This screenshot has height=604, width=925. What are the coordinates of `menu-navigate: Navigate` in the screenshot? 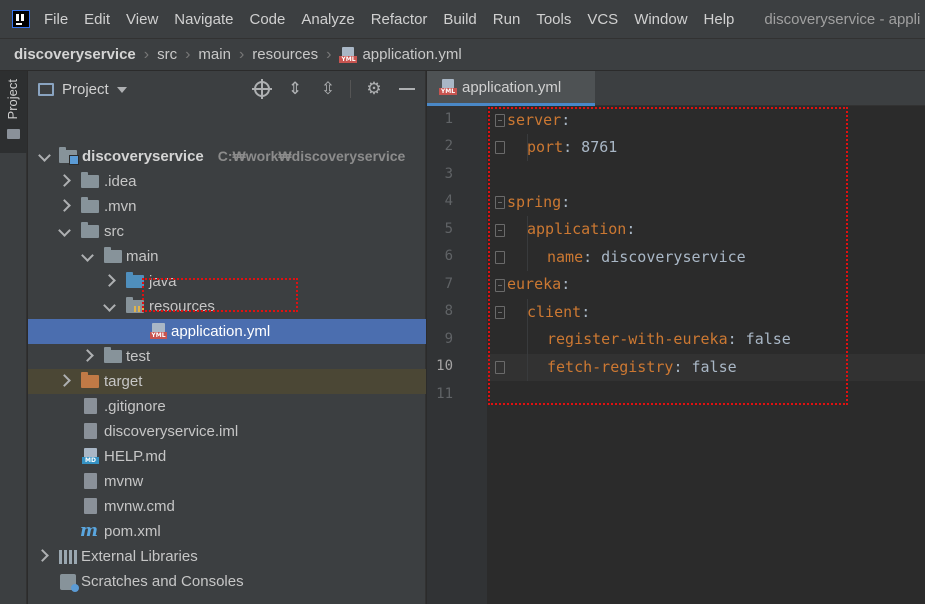 It's located at (203, 19).